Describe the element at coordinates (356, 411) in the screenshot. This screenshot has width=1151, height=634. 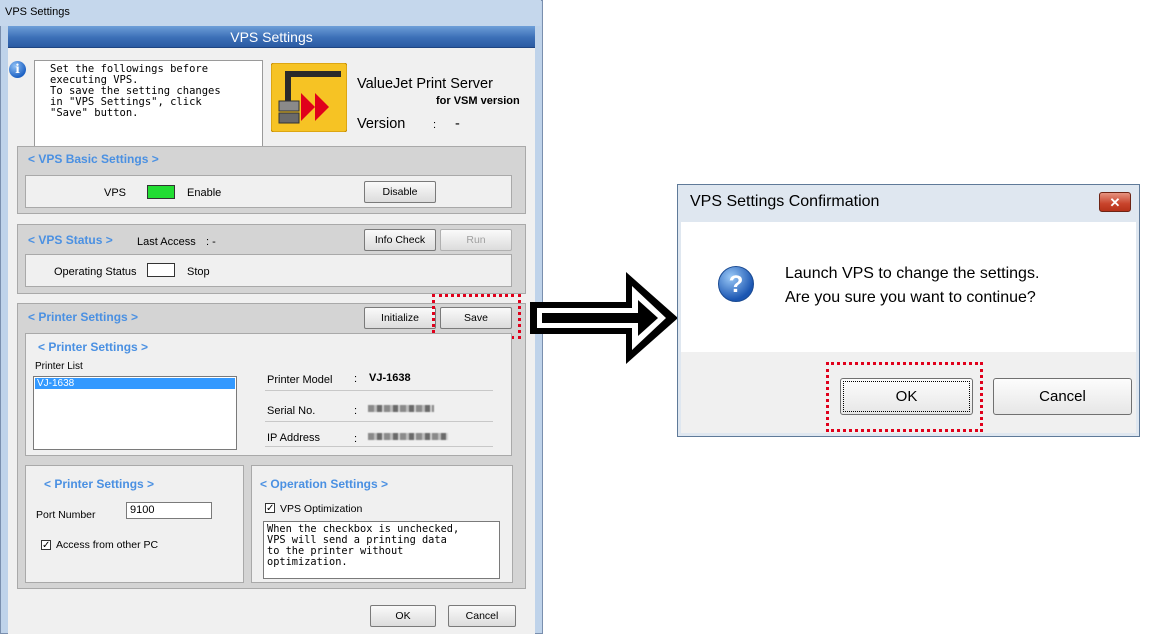
I see `serial-colon: :` at that location.